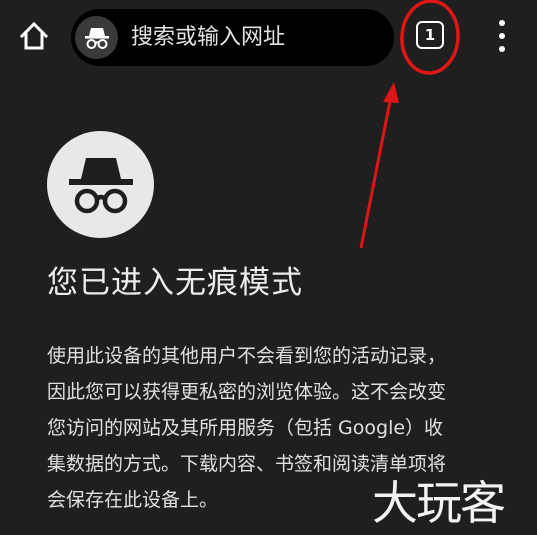  I want to click on more-vert-icon, so click(502, 36).